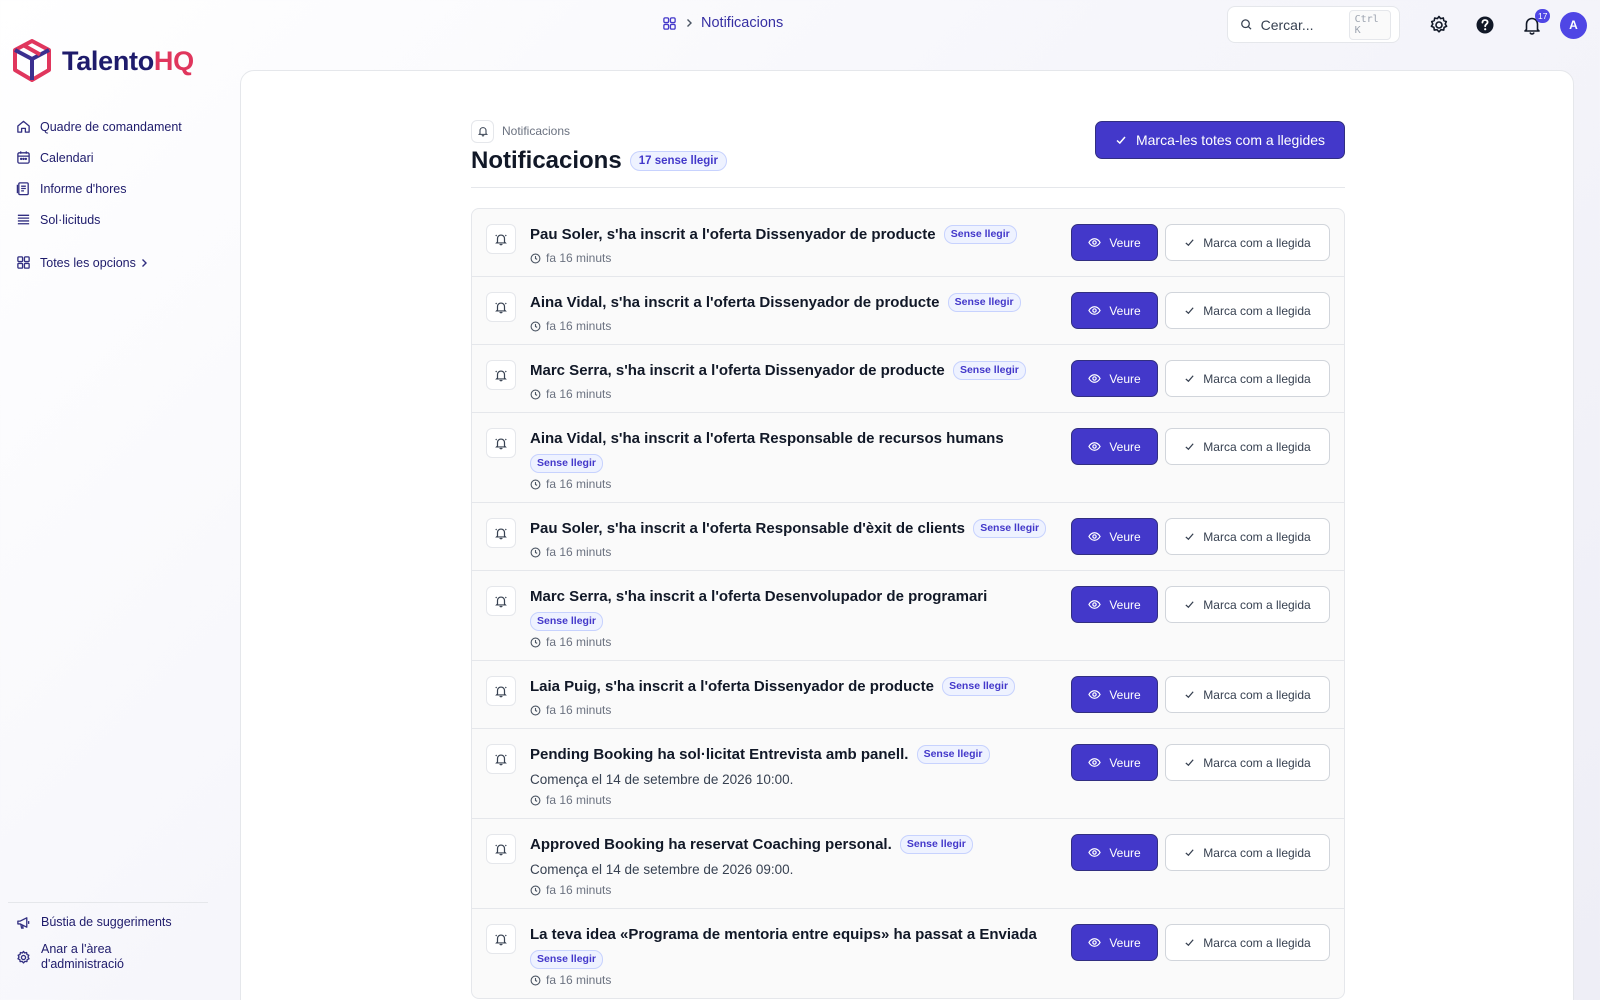 The width and height of the screenshot is (1600, 1000). I want to click on settings-gear-icon, so click(1439, 25).